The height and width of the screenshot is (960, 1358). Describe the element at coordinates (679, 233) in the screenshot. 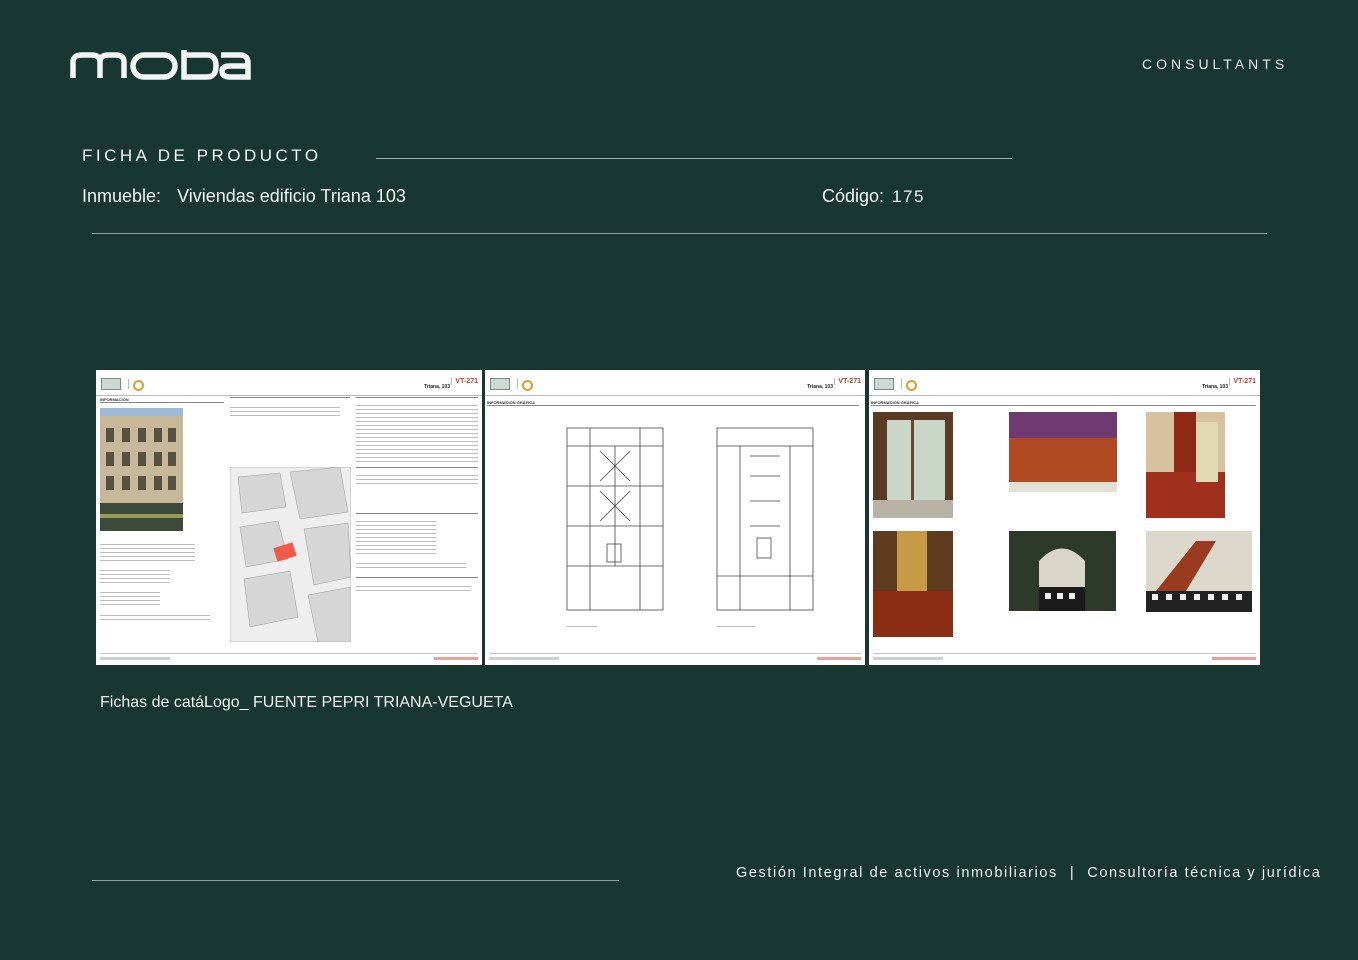

I see `header-divider` at that location.